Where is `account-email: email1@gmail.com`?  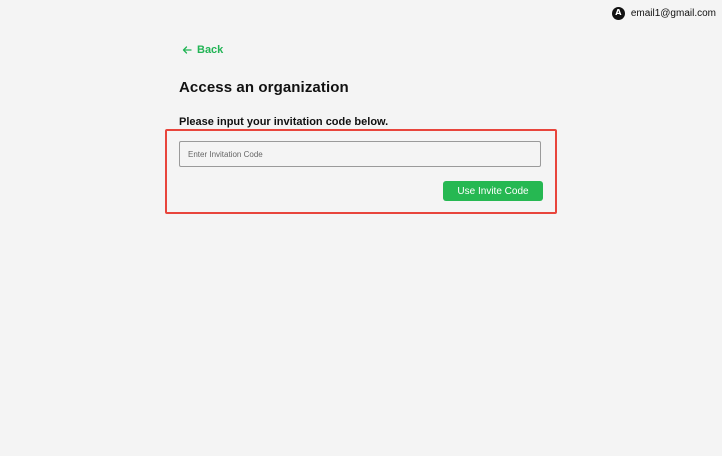 account-email: email1@gmail.com is located at coordinates (673, 13).